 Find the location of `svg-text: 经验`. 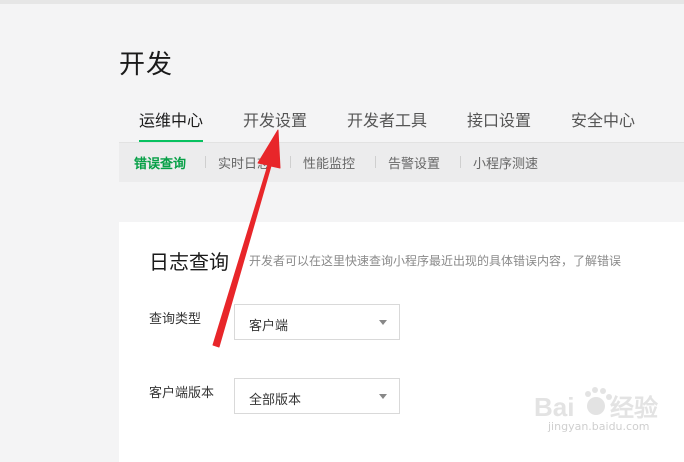

svg-text: 经验 is located at coordinates (634, 408).